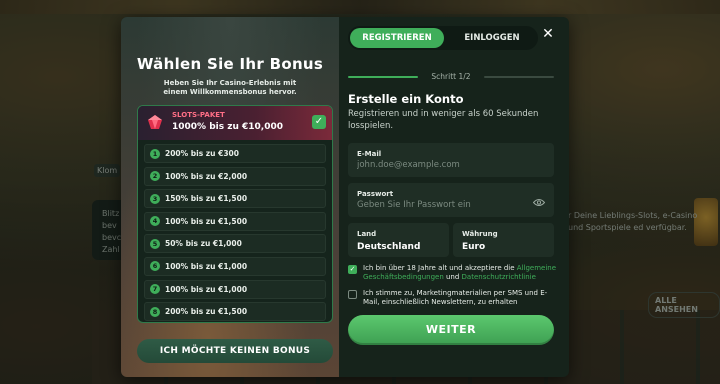 This screenshot has height=384, width=720. What do you see at coordinates (503, 240) in the screenshot?
I see `currency-select: Währung Euro` at bounding box center [503, 240].